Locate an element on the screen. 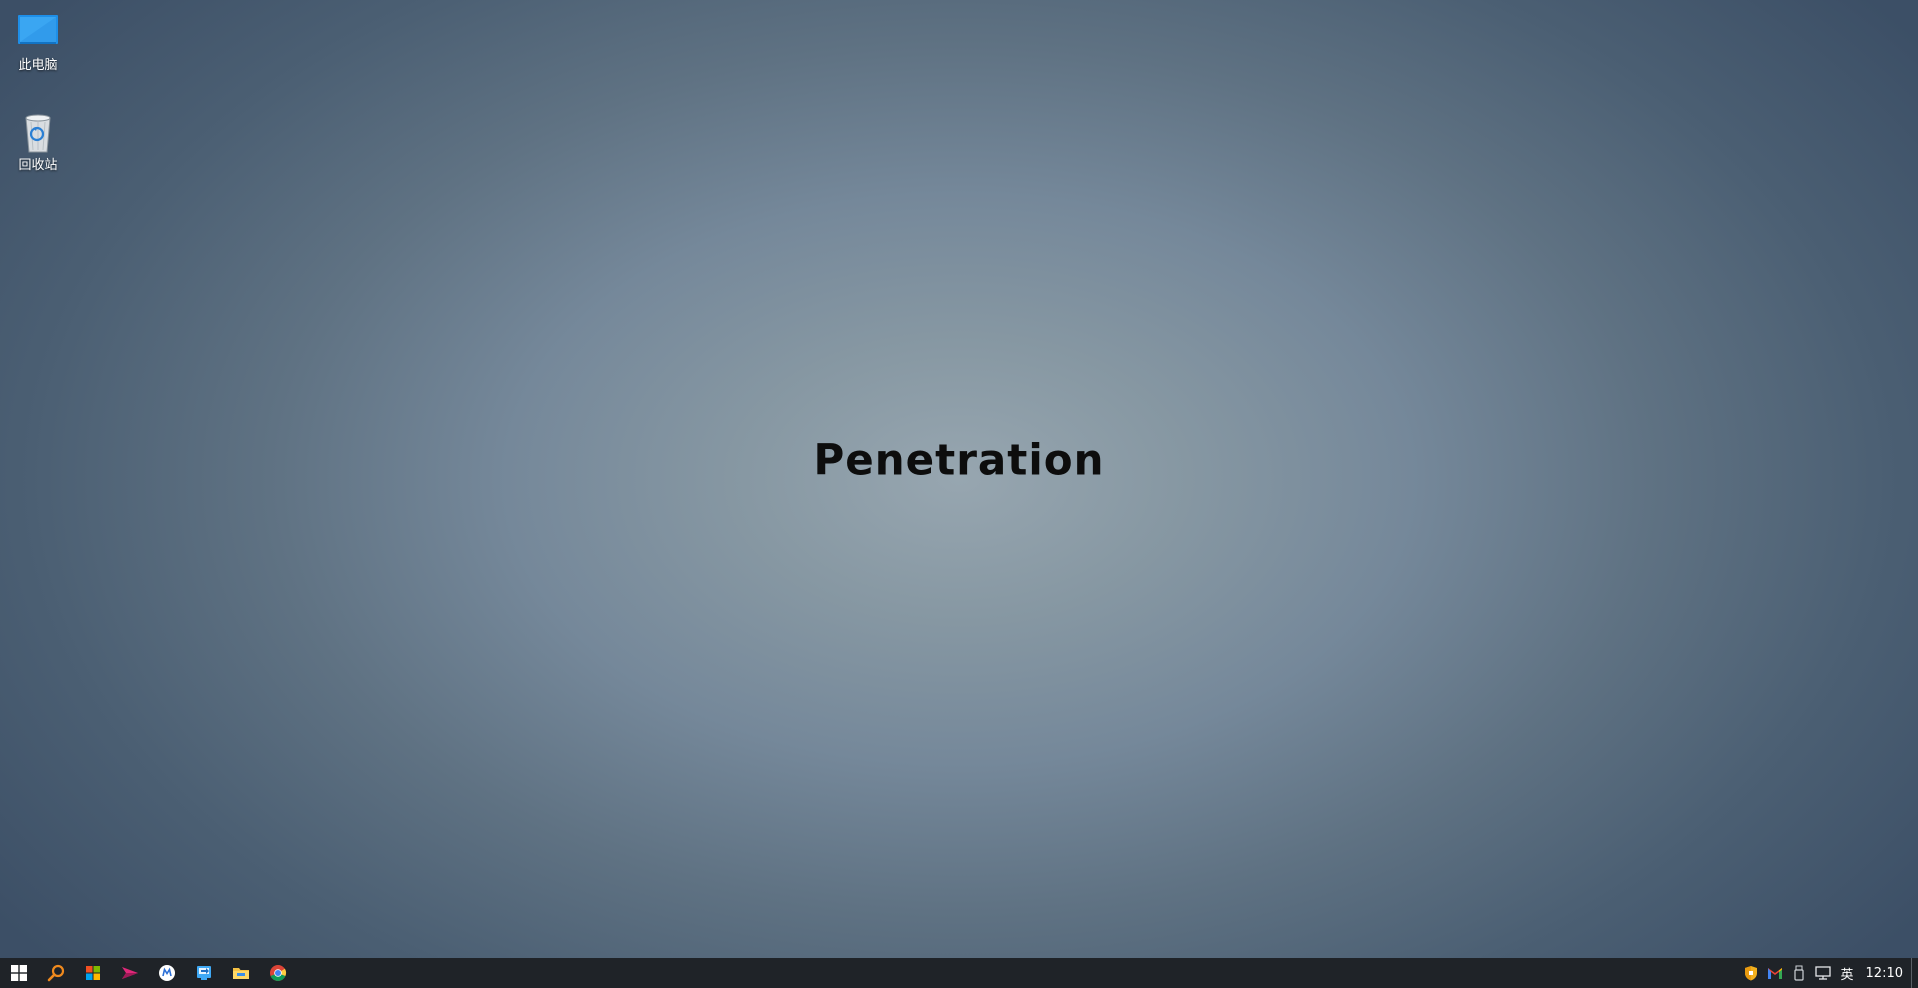 Image resolution: width=1918 pixels, height=988 pixels. tray-security is located at coordinates (1751, 973).